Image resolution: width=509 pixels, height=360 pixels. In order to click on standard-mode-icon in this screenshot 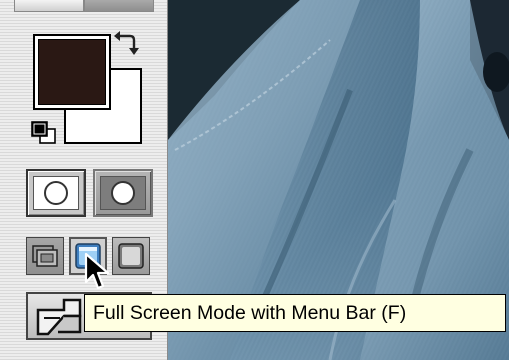, I will do `click(56, 193)`.